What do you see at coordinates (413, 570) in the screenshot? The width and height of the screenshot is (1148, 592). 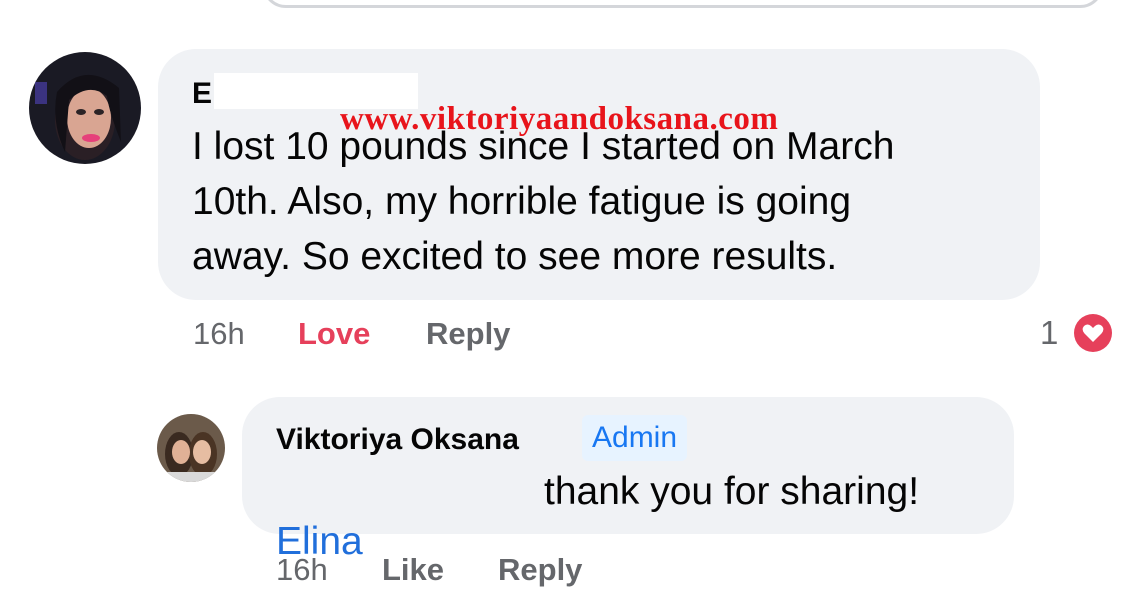 I see `like-button: Like` at bounding box center [413, 570].